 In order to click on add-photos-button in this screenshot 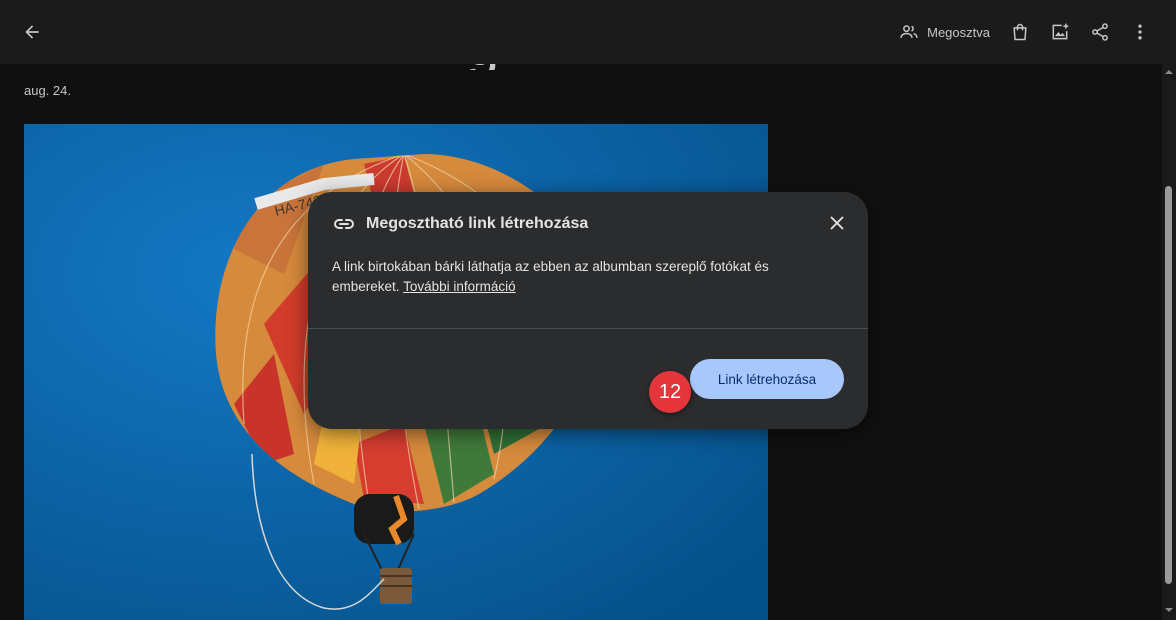, I will do `click(1060, 32)`.